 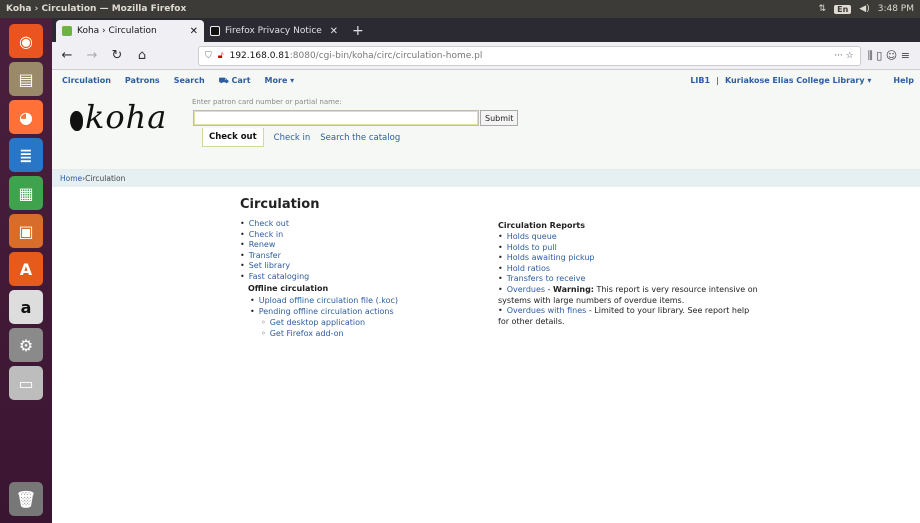 I want to click on writer-icon: ≣, so click(x=26, y=155).